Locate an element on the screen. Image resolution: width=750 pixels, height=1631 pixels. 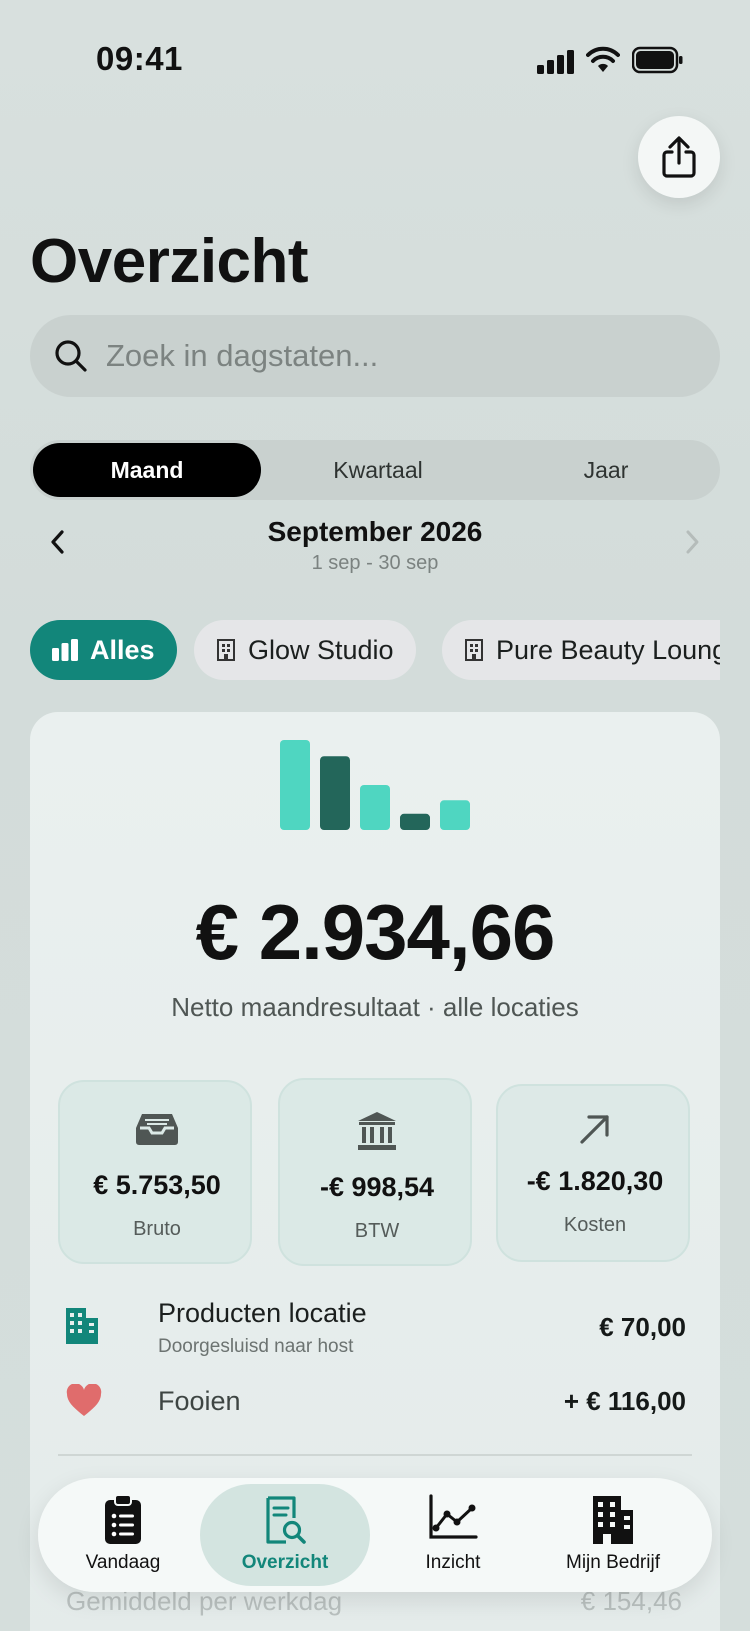
period-range: 1 sep - 30 sep is located at coordinates (375, 563).